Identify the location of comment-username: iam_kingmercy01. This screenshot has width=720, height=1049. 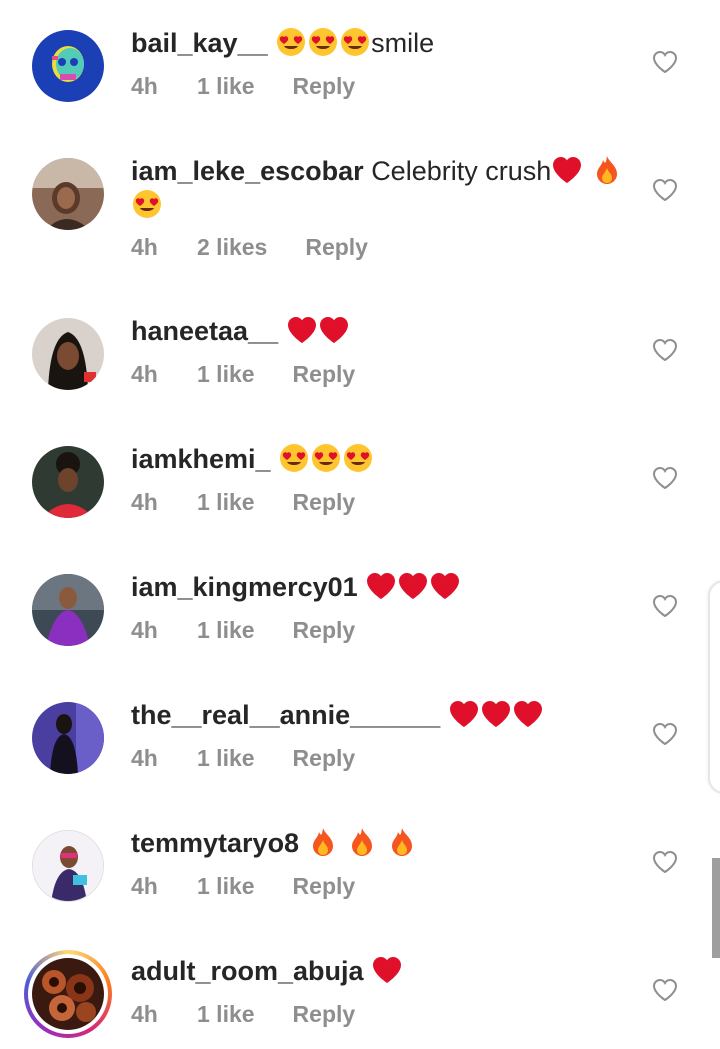
(244, 587).